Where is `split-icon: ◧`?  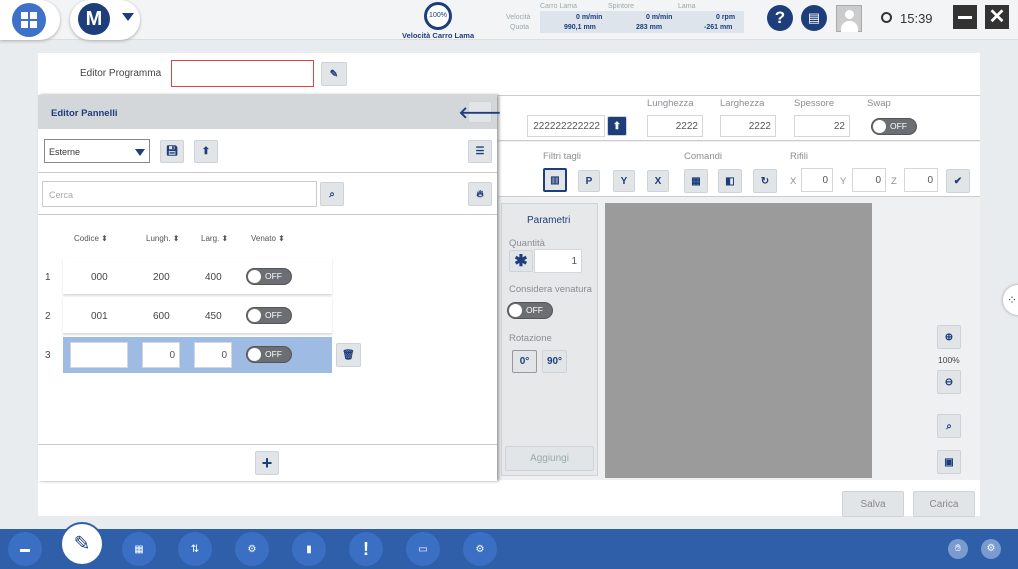 split-icon: ◧ is located at coordinates (730, 181).